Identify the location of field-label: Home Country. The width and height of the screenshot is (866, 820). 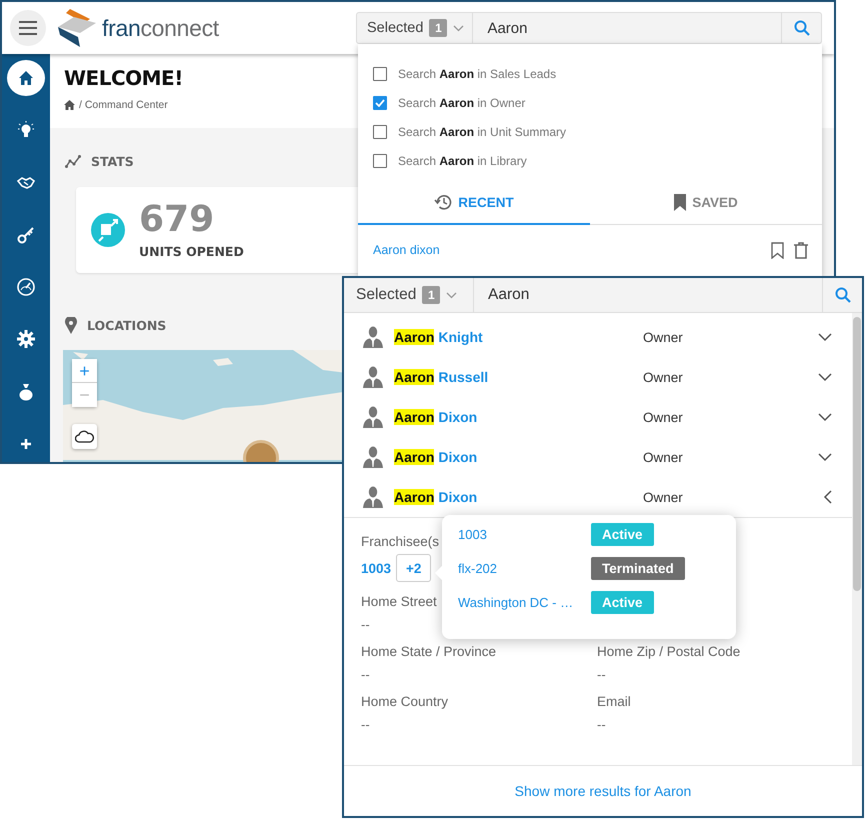
(404, 701).